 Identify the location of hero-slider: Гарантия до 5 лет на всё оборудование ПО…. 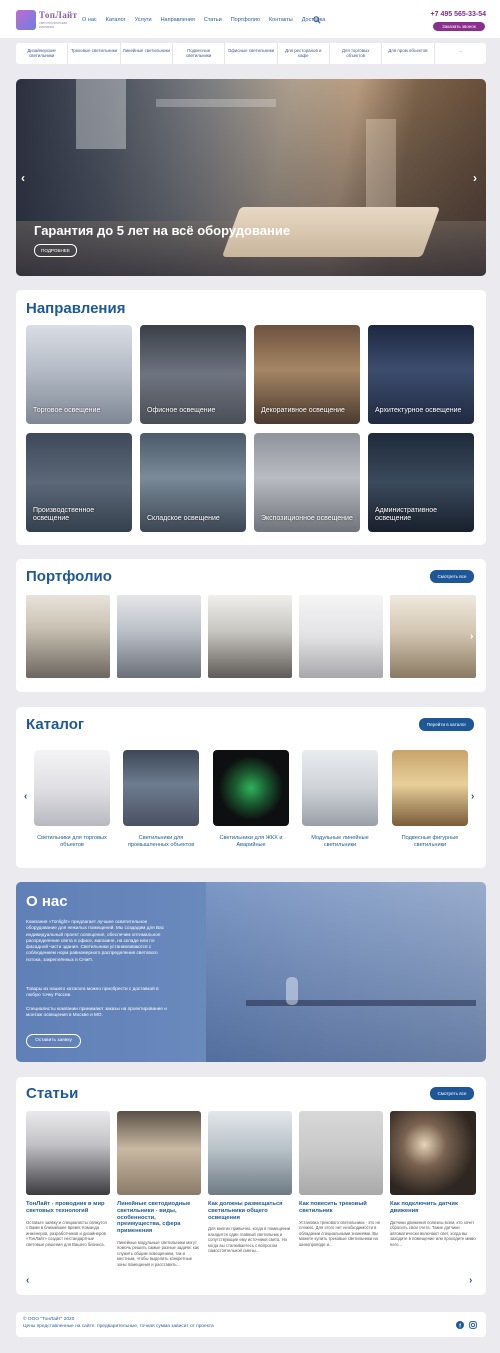
(251, 177).